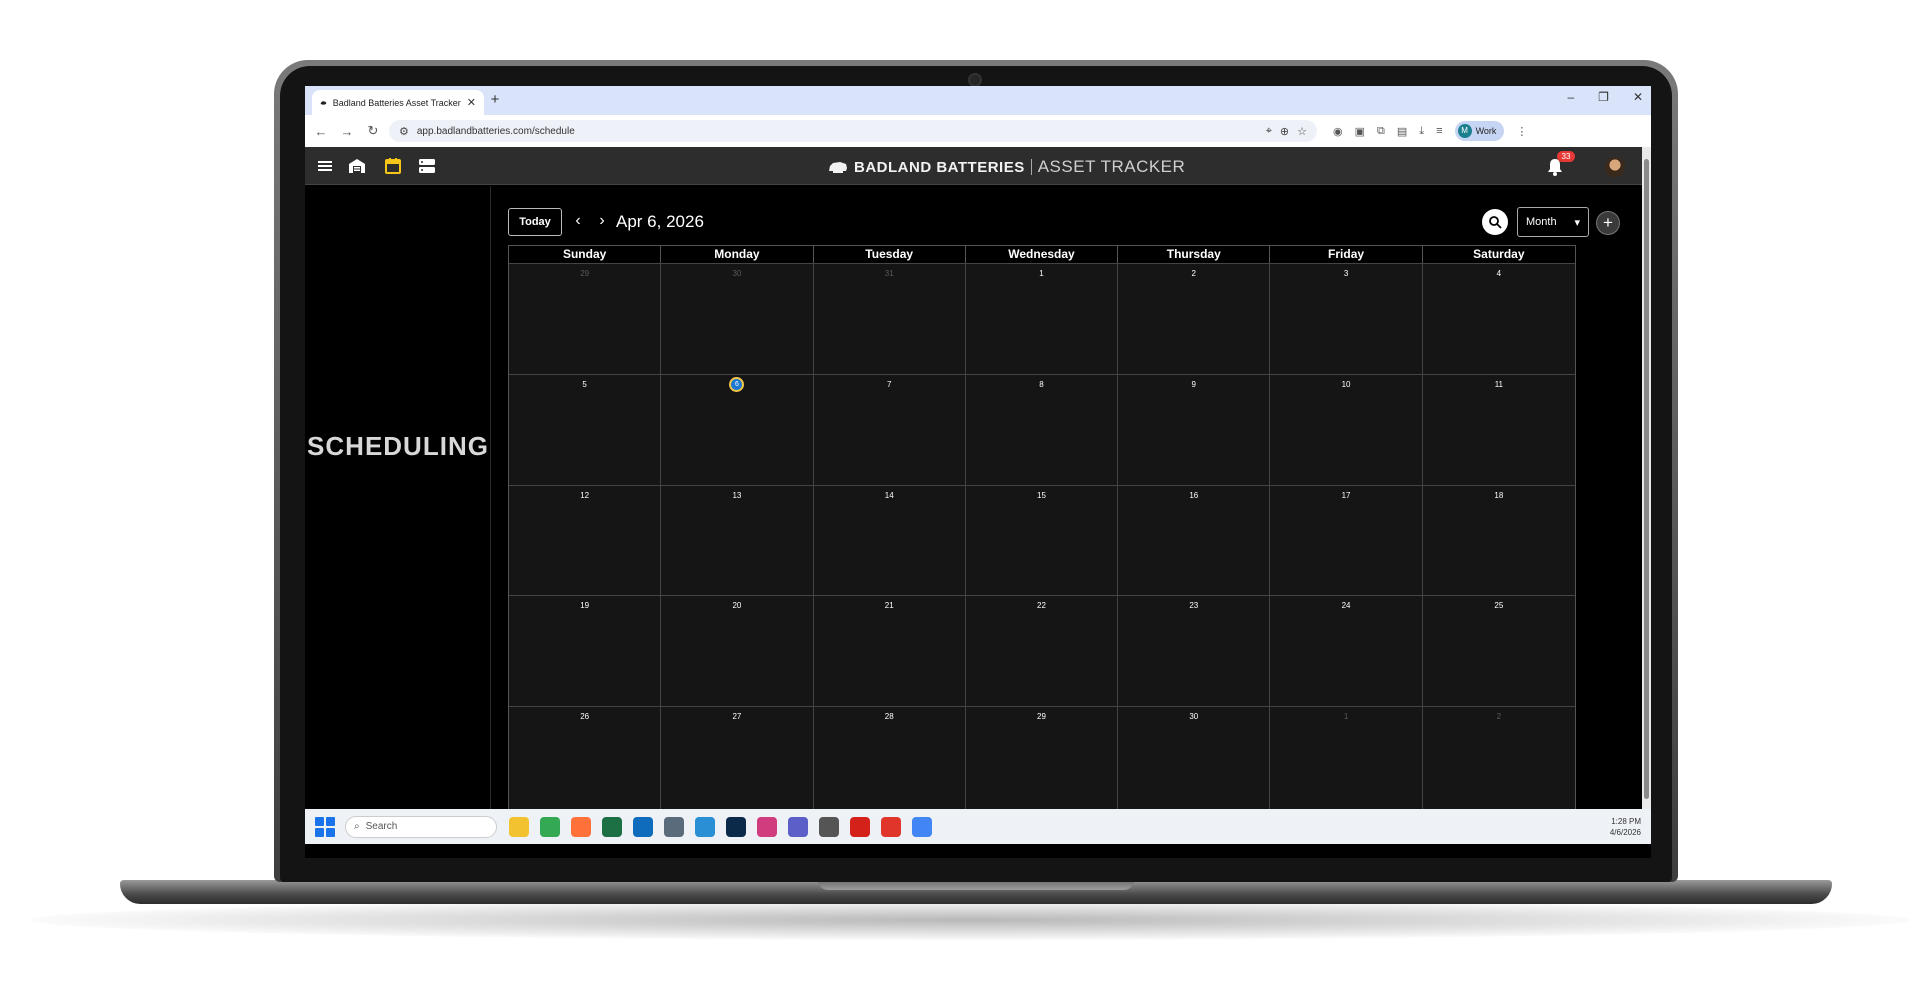 The image size is (1927, 1008). I want to click on warehouse-icon, so click(357, 166).